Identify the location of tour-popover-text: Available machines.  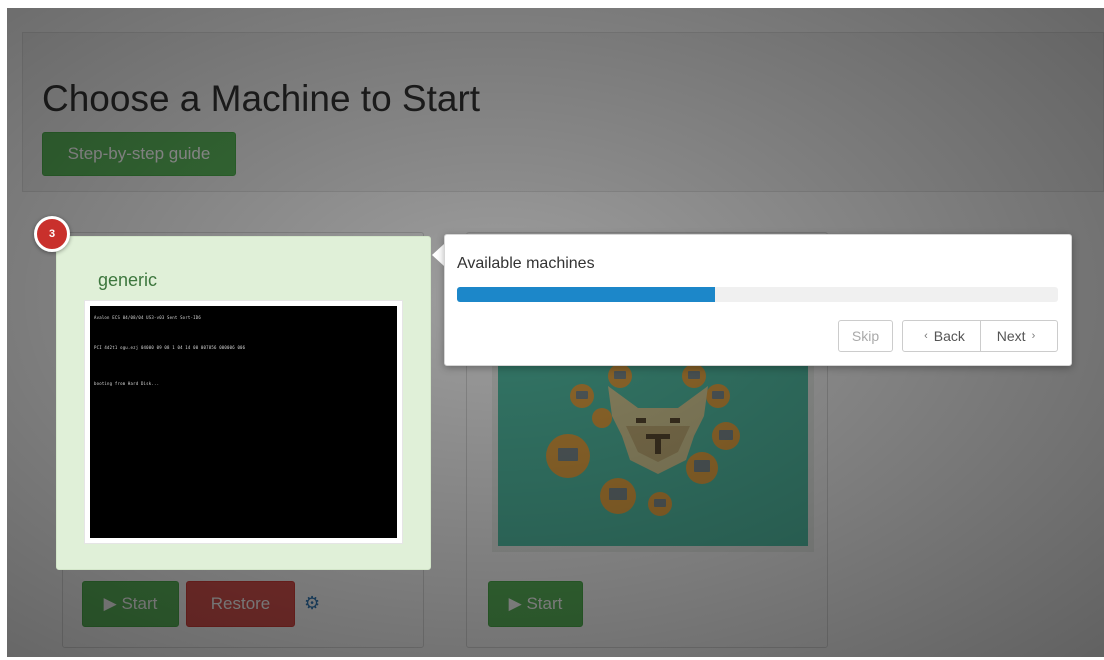
(526, 263).